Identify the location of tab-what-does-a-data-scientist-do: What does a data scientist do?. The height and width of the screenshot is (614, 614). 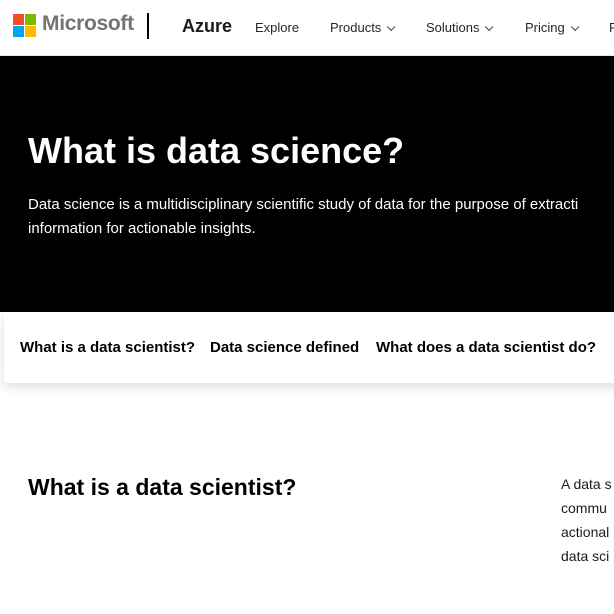
(486, 347).